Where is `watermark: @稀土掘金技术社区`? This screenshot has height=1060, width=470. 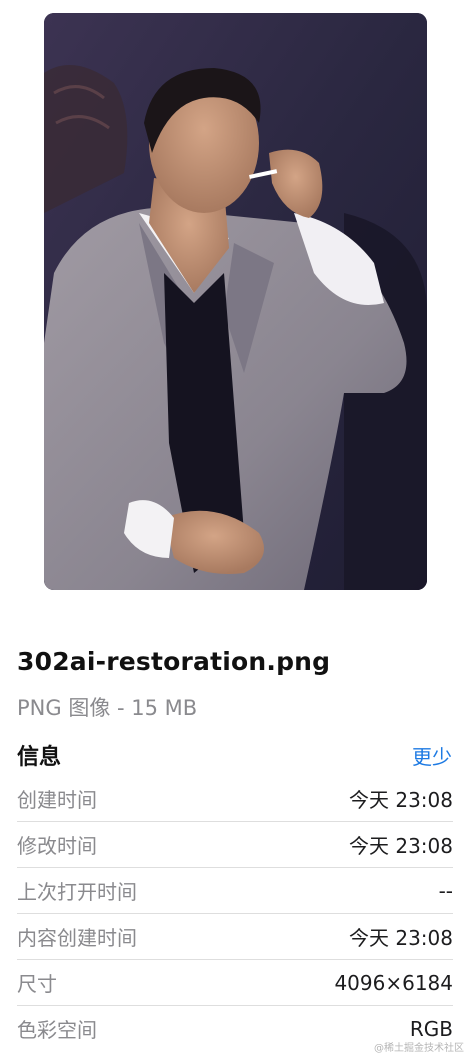
watermark: @稀土掘金技术社区 is located at coordinates (419, 1048).